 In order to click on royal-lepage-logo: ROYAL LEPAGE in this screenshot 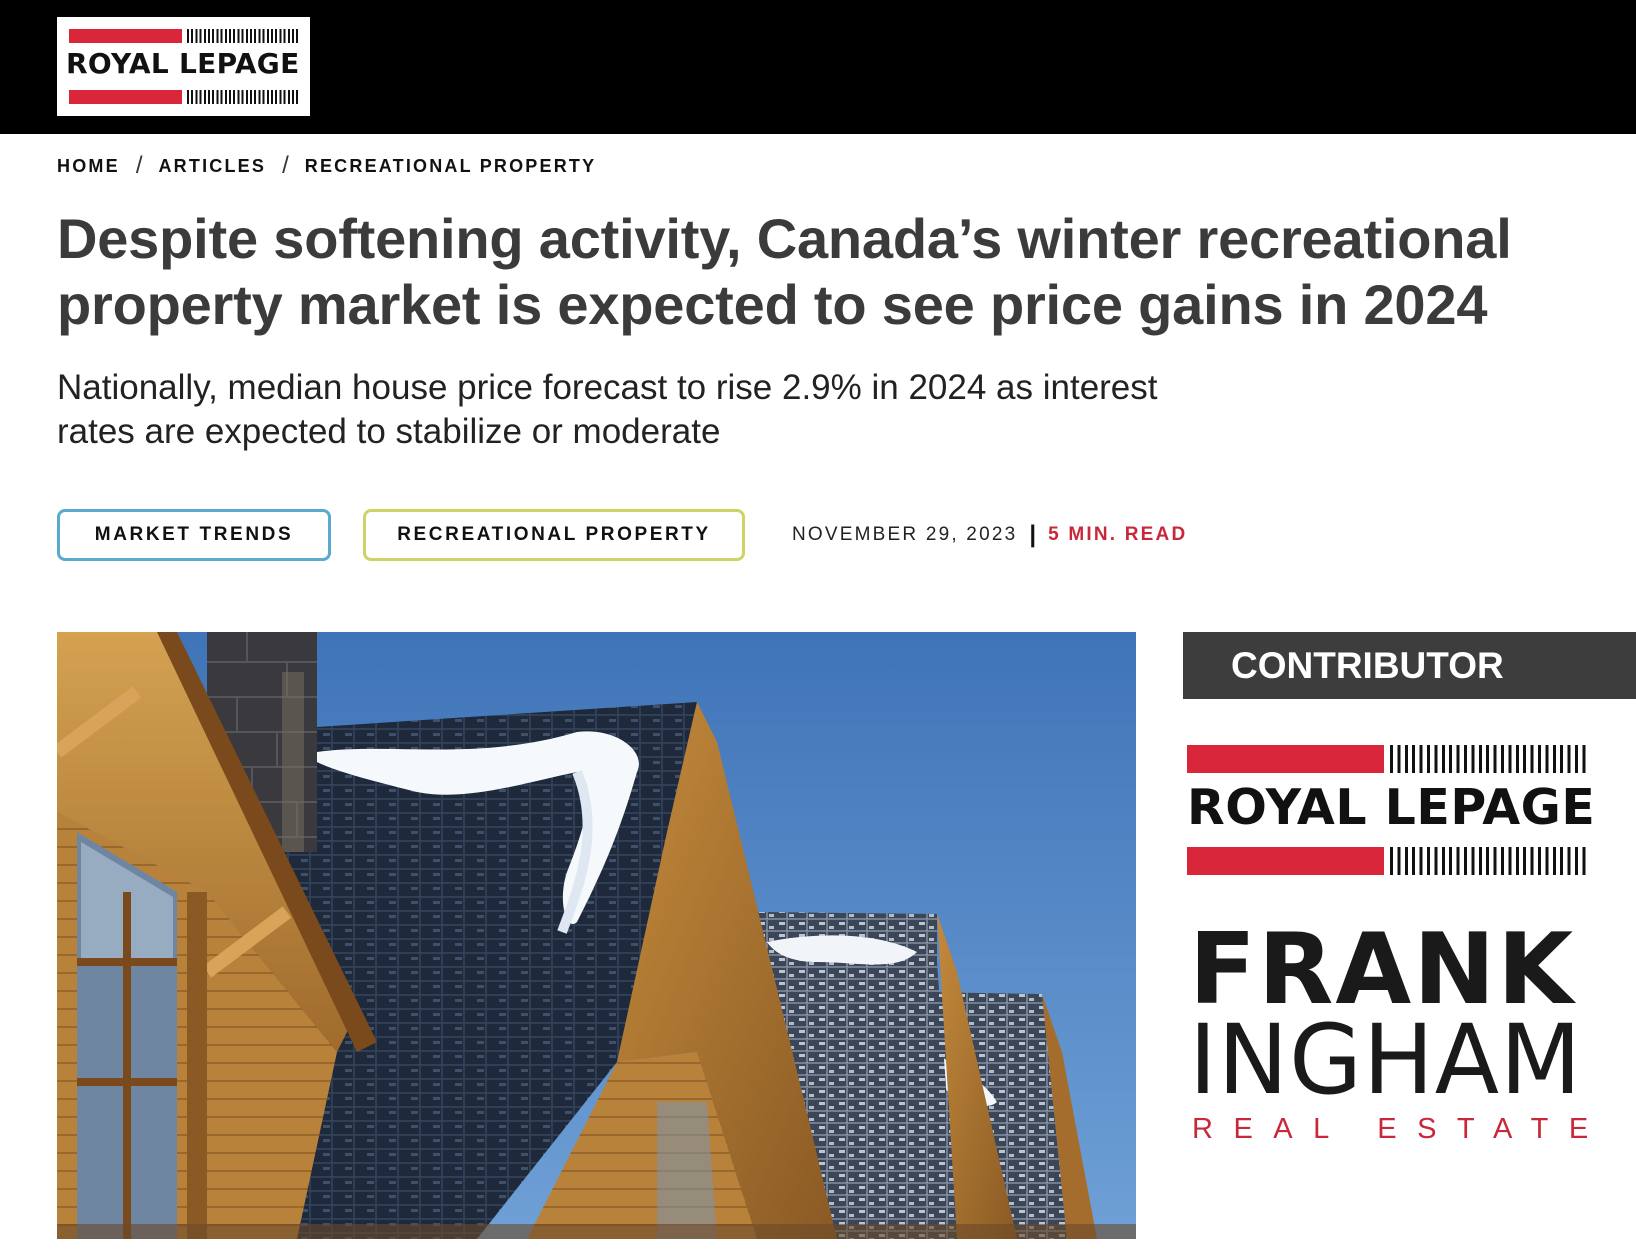, I will do `click(183, 66)`.